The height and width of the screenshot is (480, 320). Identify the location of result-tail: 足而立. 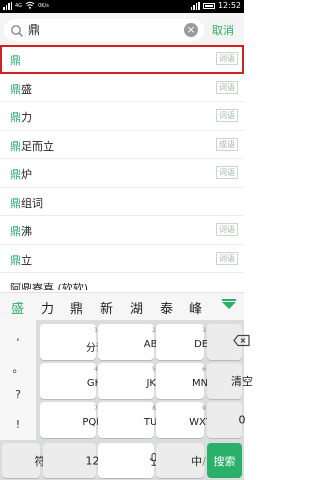
(37, 146).